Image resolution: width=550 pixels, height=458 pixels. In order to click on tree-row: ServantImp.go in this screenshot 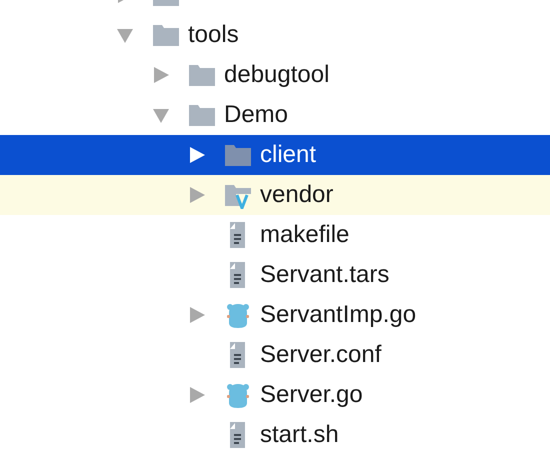, I will do `click(275, 315)`.